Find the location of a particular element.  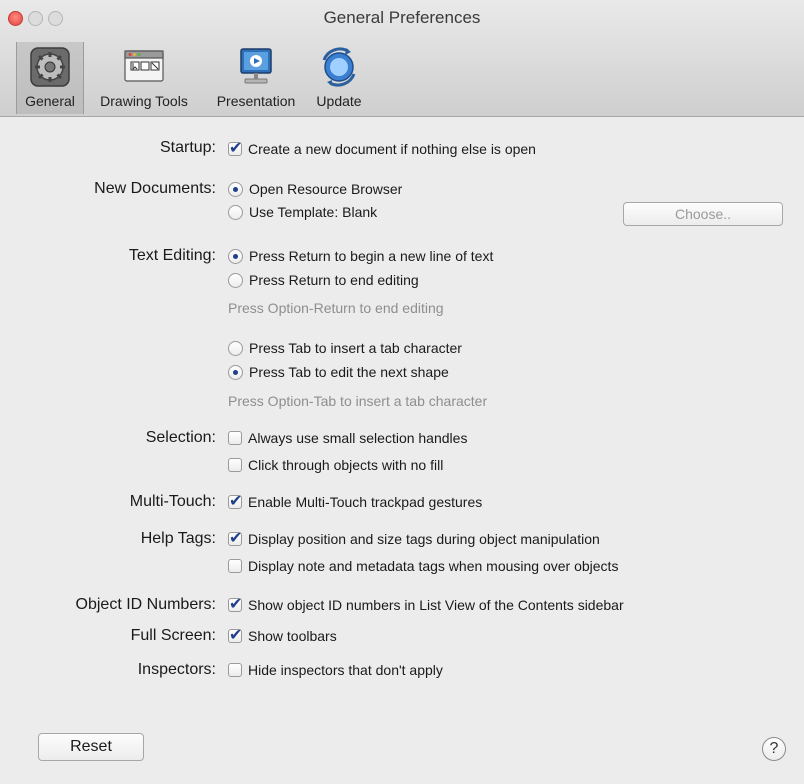

toolbar-item-label: Update is located at coordinates (339, 101).